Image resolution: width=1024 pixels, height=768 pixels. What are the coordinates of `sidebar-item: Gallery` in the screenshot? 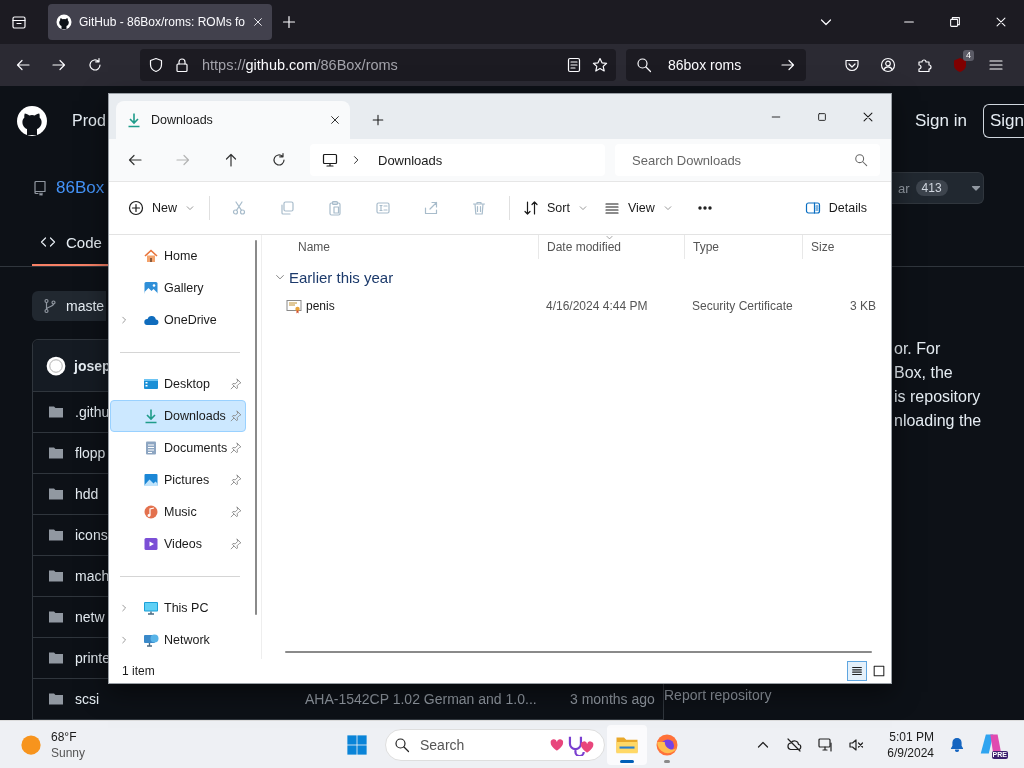 It's located at (178, 288).